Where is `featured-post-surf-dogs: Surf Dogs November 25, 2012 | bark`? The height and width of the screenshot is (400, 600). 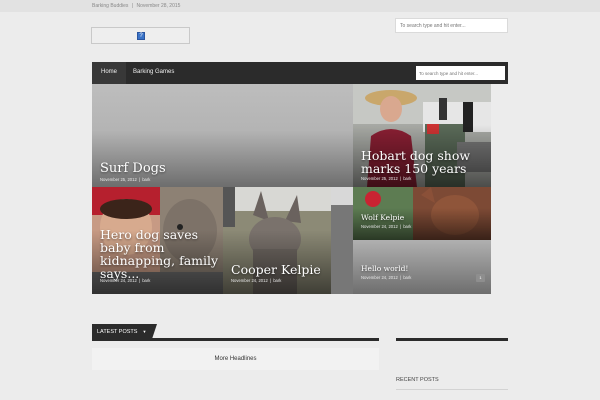 featured-post-surf-dogs: Surf Dogs November 25, 2012 | bark is located at coordinates (222, 135).